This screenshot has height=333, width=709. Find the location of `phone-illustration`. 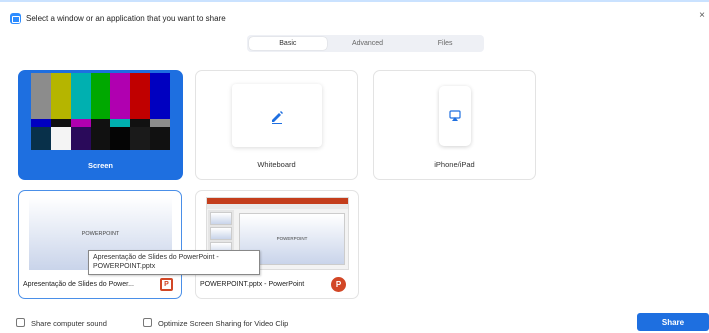

phone-illustration is located at coordinates (455, 116).